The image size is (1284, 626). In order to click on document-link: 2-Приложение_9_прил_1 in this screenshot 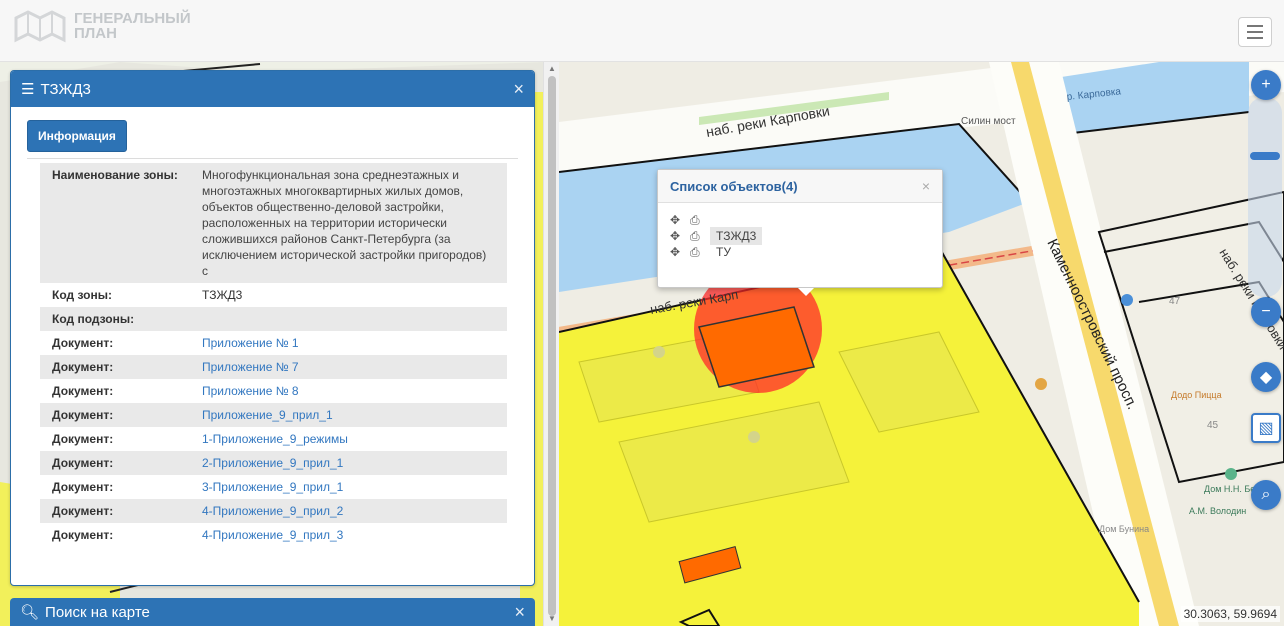, I will do `click(272, 463)`.